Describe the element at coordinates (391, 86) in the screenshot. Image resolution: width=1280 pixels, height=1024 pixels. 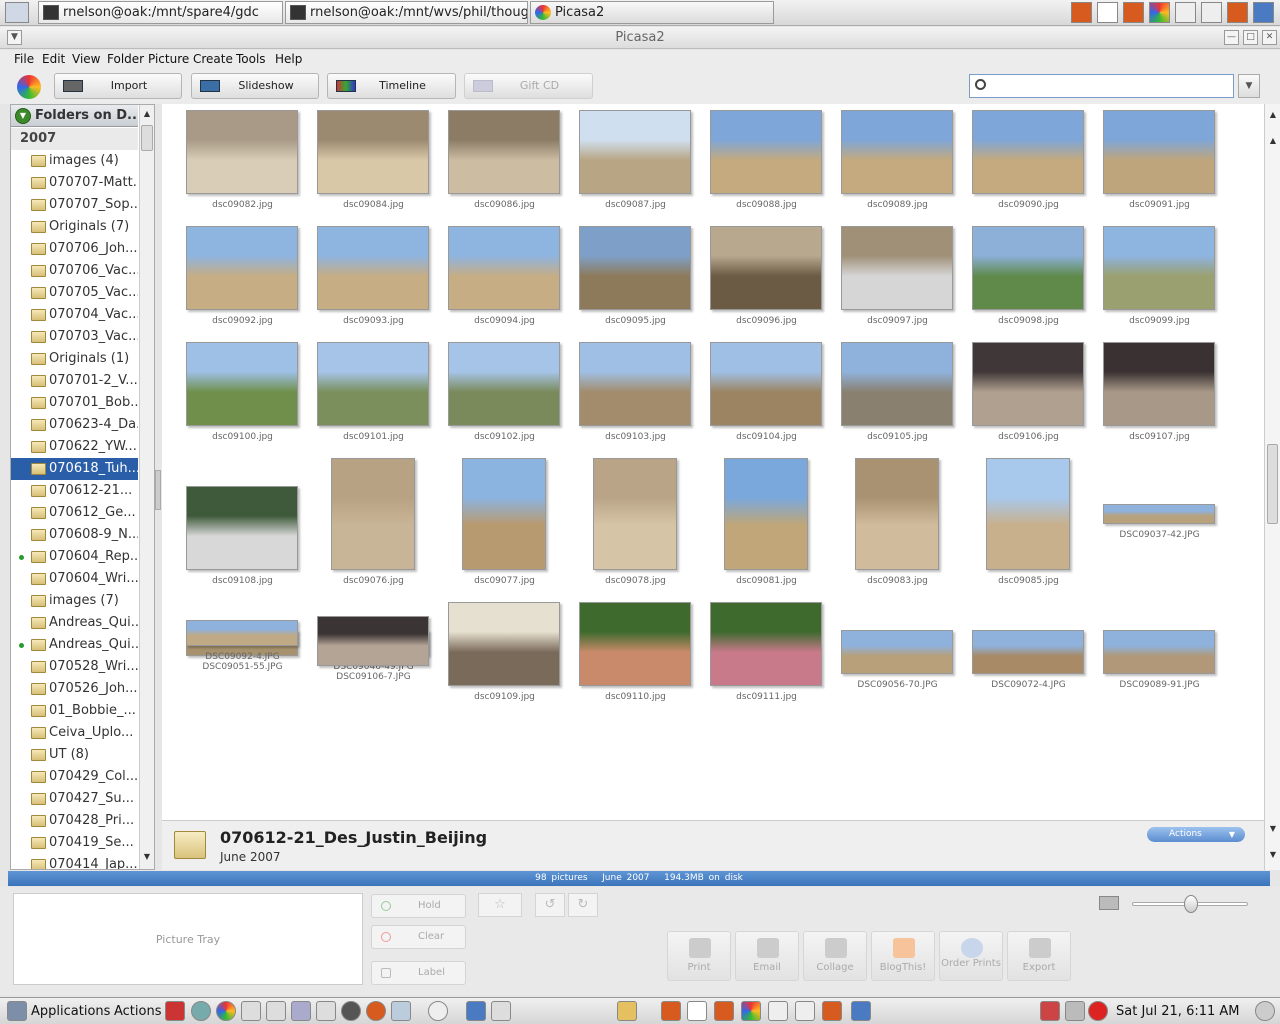
I see `timeline-button: Timeline` at that location.